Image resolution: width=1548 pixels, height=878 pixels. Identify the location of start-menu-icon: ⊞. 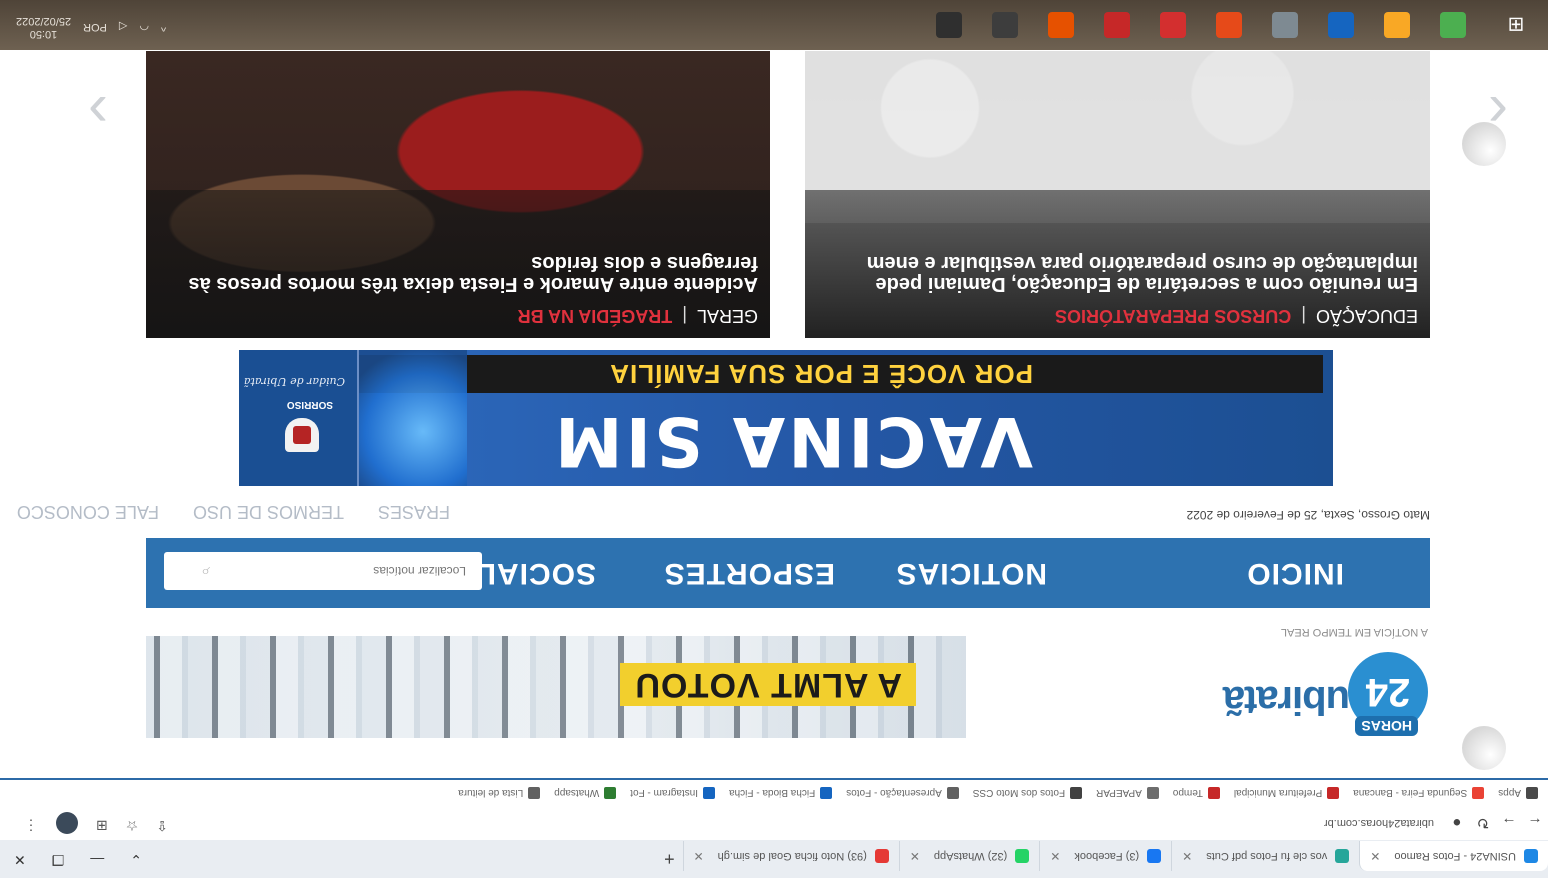
(1516, 25).